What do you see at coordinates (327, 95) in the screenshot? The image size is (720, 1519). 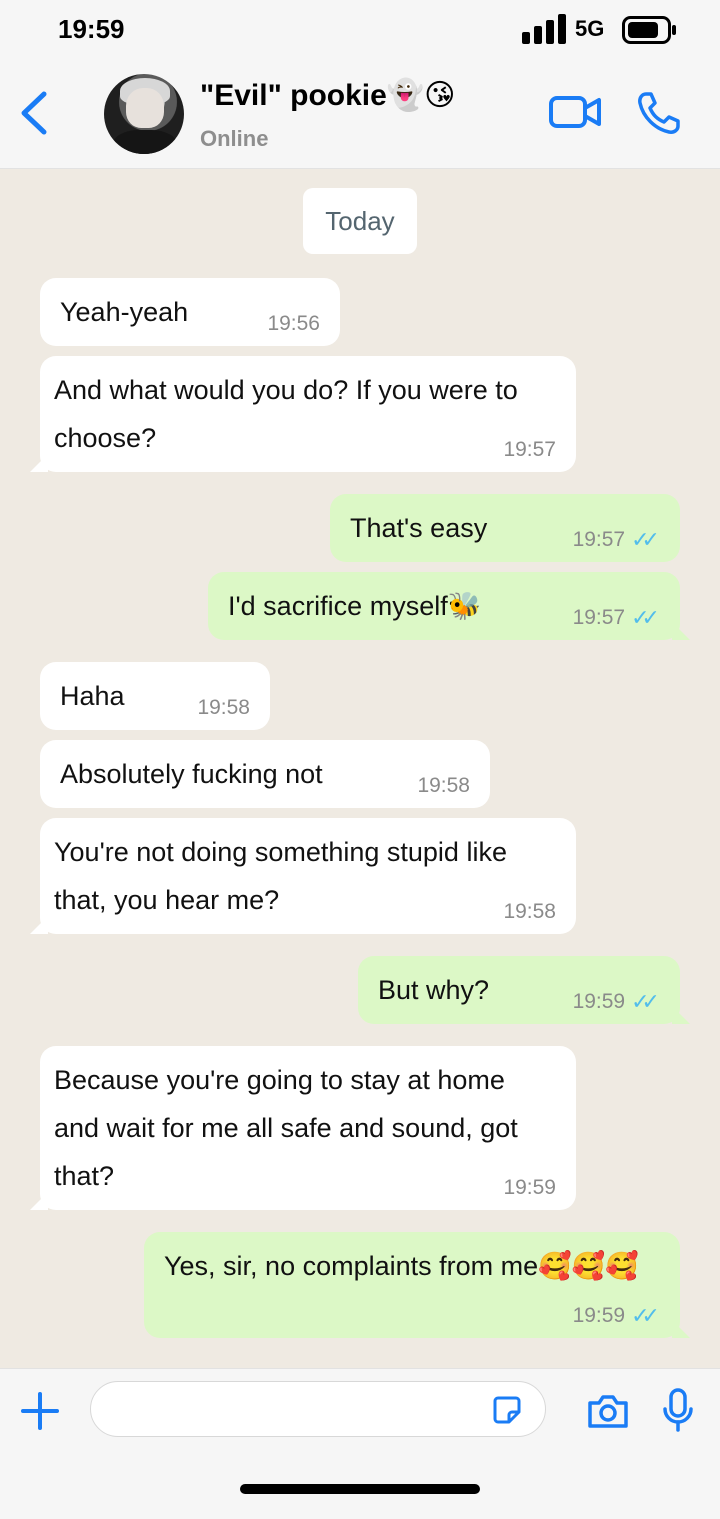 I see `contact-name: "Evil" pookie👻😘` at bounding box center [327, 95].